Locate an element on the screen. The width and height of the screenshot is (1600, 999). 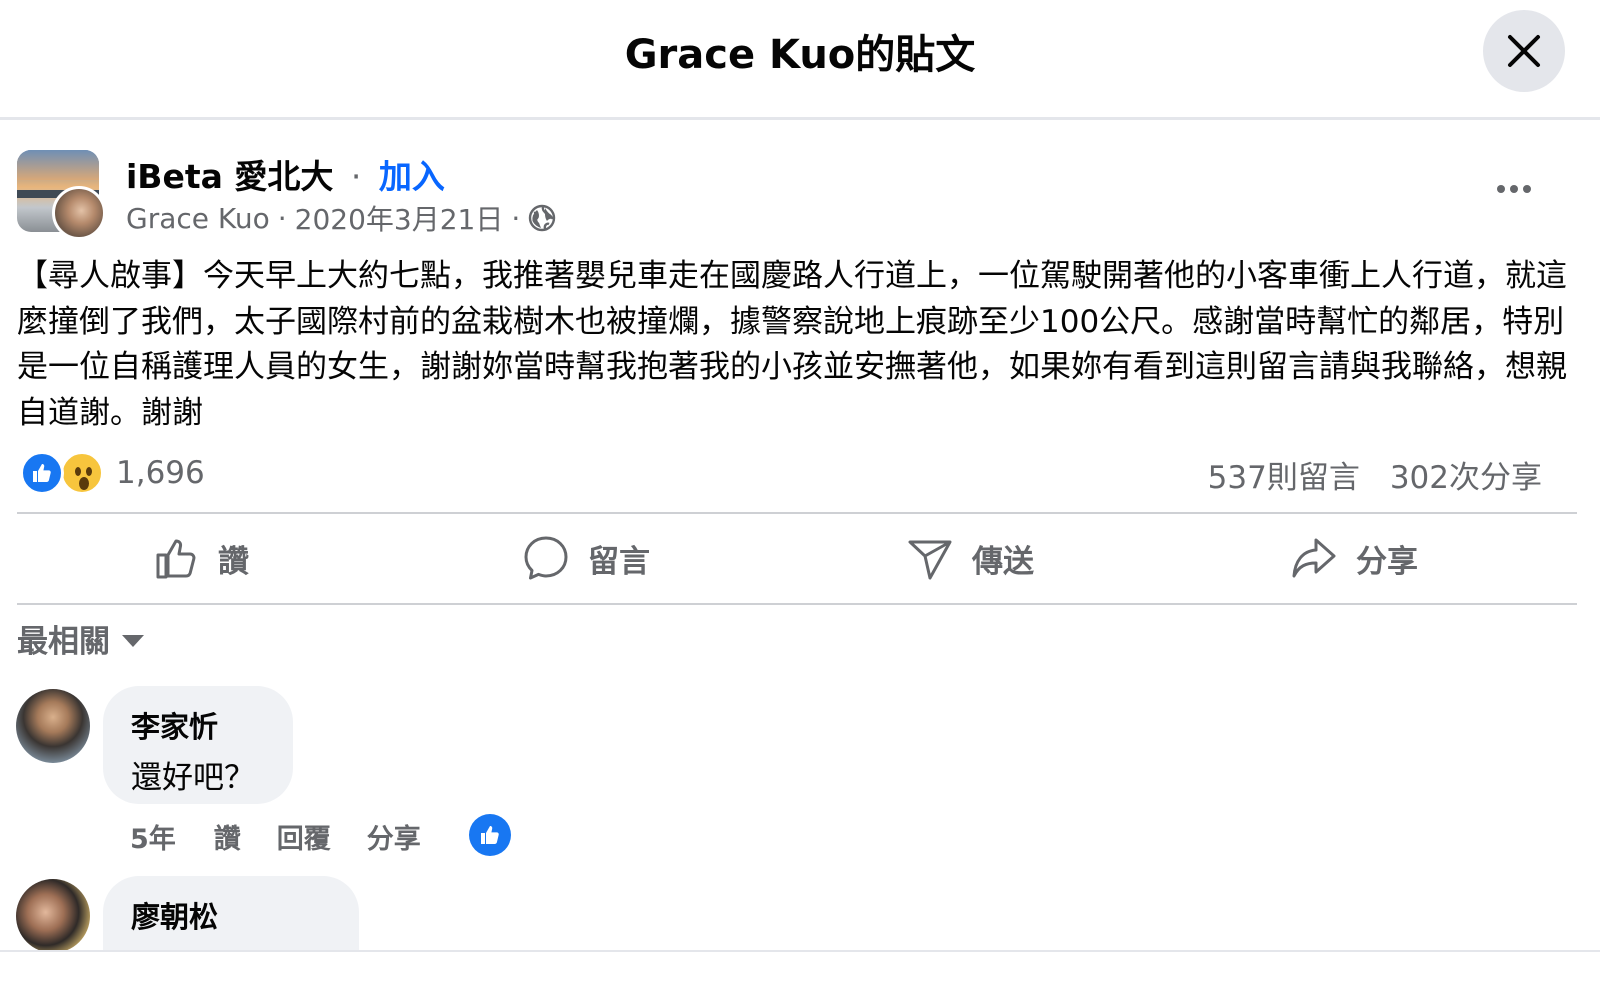
author-name-link: Grace Kuo is located at coordinates (198, 218).